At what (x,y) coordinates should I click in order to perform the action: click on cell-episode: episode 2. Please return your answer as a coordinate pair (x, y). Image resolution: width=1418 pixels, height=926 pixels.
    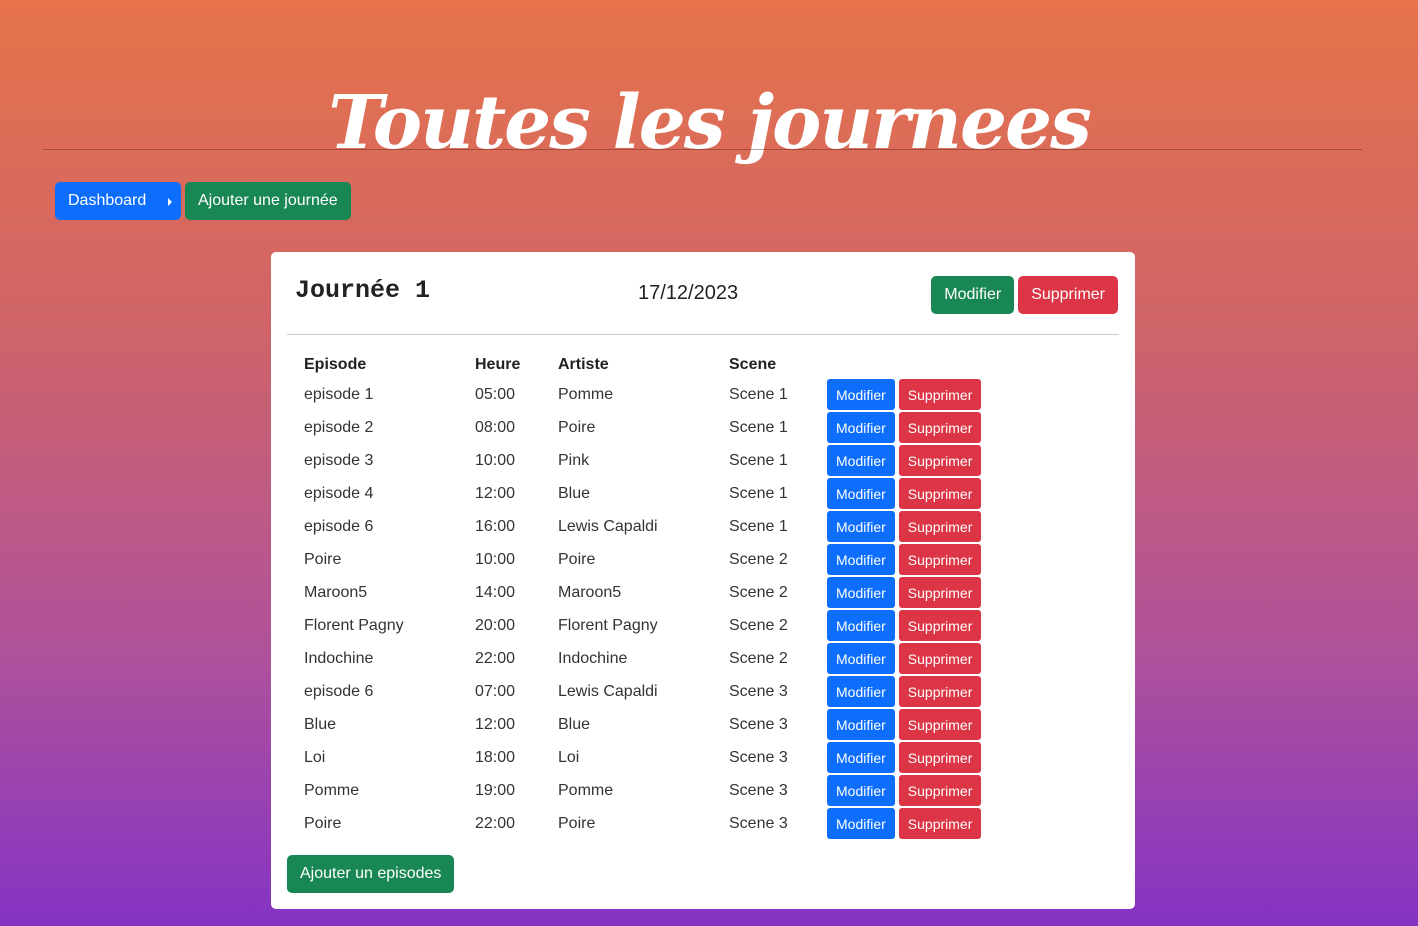
    Looking at the image, I should click on (339, 427).